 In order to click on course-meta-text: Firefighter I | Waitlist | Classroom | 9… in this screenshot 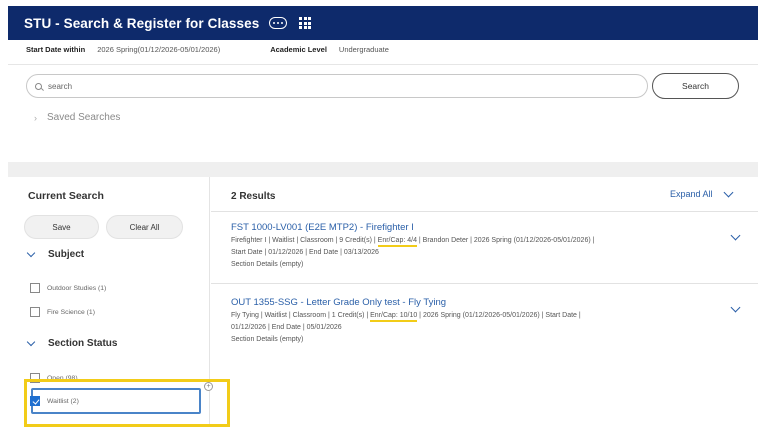, I will do `click(304, 240)`.